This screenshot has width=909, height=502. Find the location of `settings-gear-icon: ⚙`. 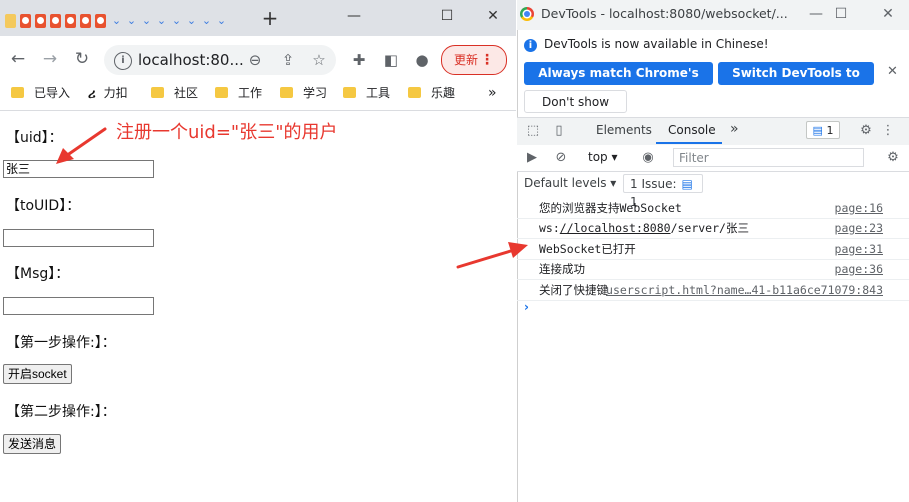

settings-gear-icon: ⚙ is located at coordinates (866, 131).